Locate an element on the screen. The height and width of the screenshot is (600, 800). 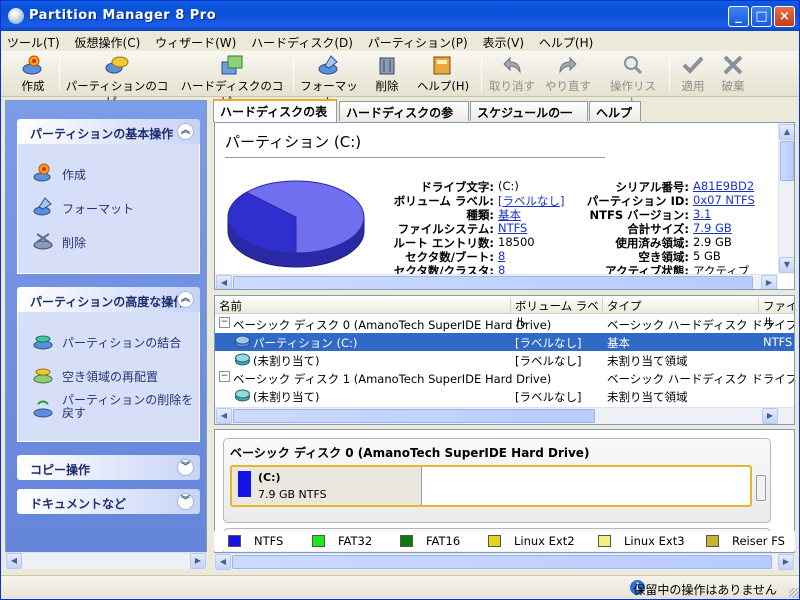
basic-operations-header: パーティションの基本操作 ︽ is located at coordinates (108, 131).